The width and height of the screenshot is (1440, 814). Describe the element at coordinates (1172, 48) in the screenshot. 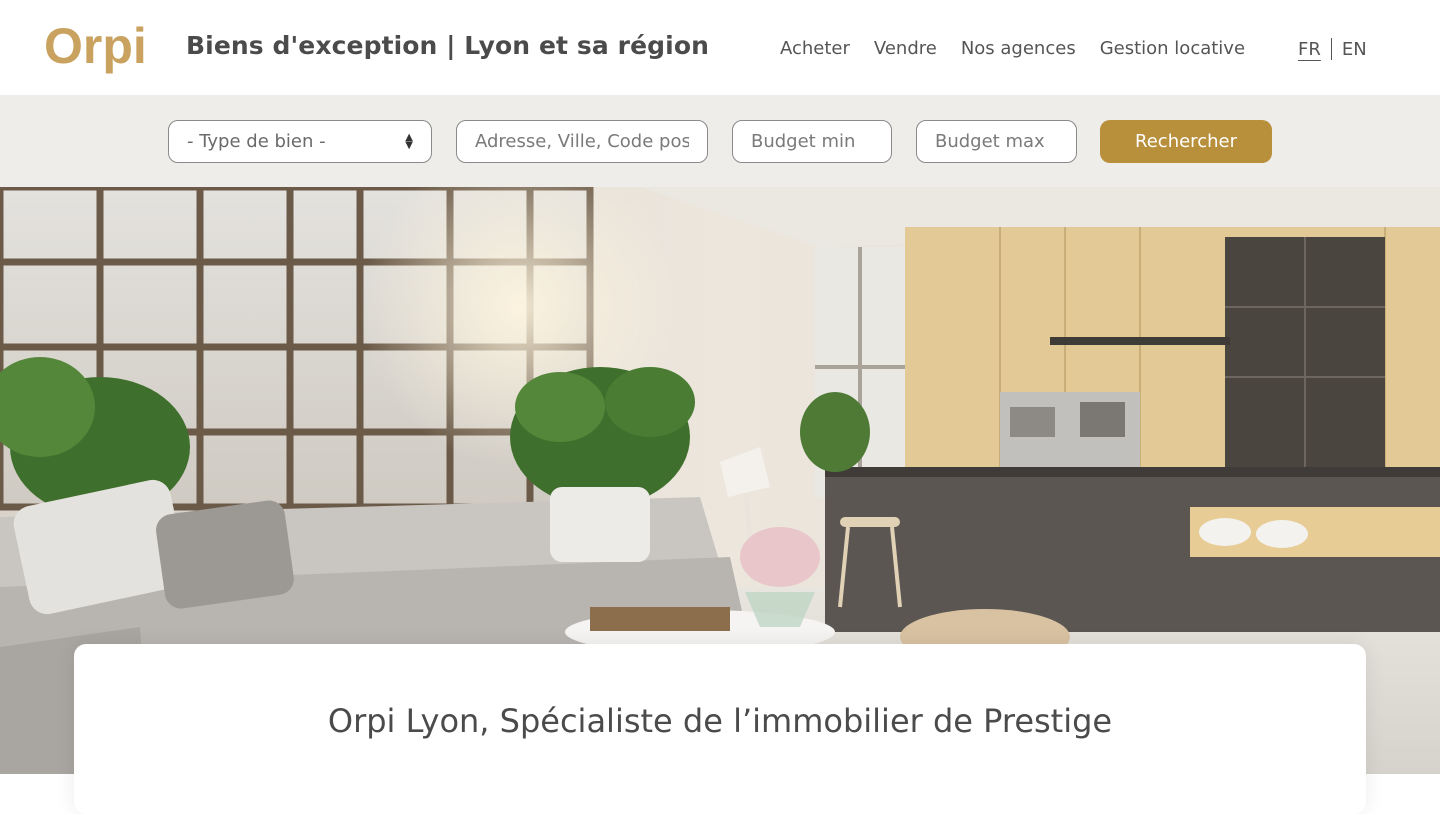

I see `nav-item-gestion-locative: Gestion locative` at that location.